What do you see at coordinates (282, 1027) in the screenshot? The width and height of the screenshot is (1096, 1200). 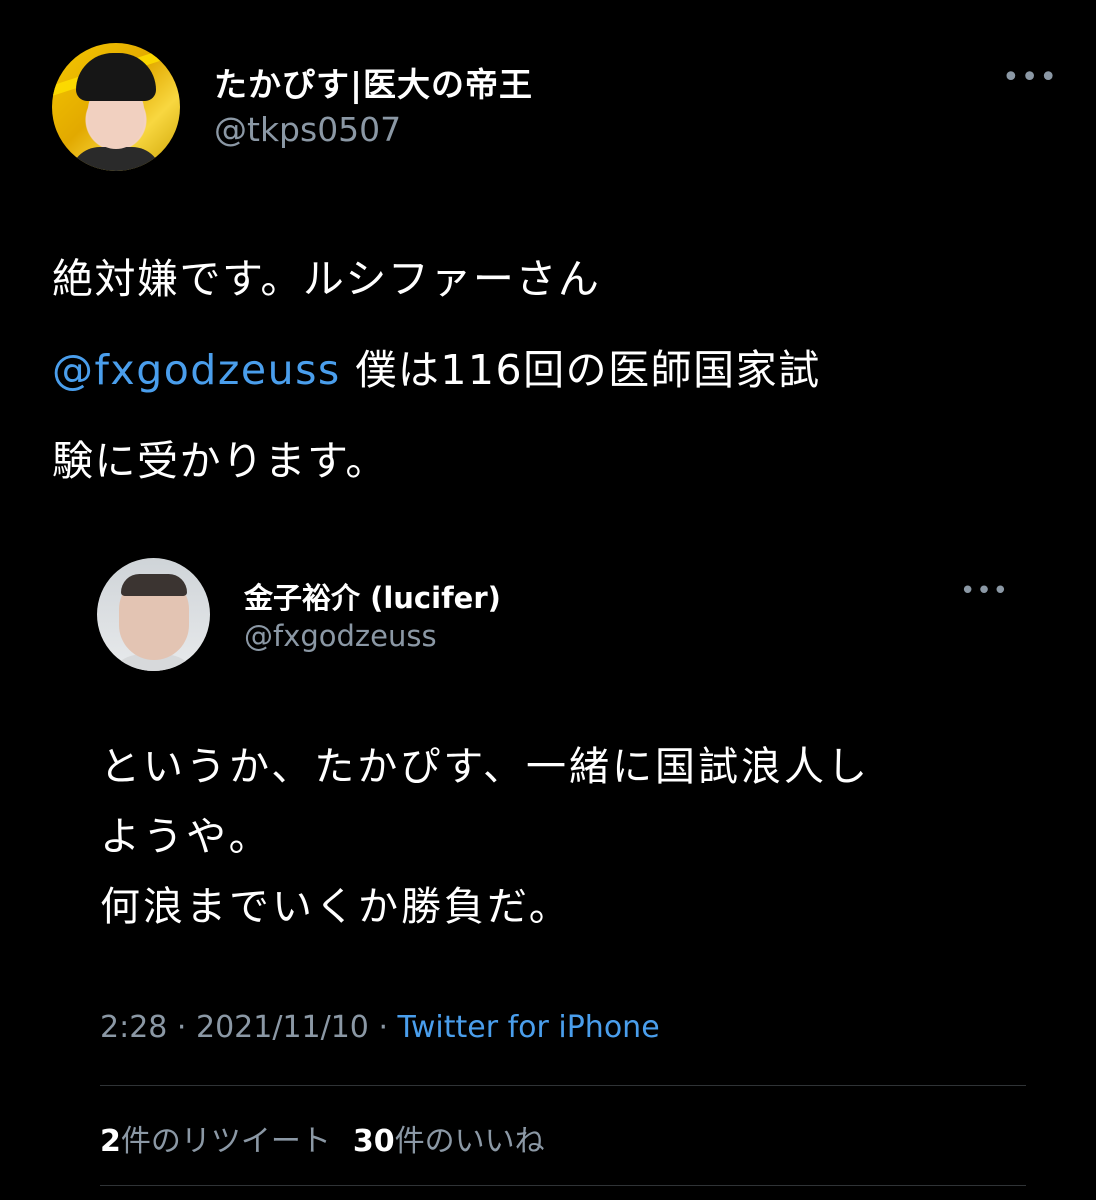 I see `tweet-date: 2021/11/10` at bounding box center [282, 1027].